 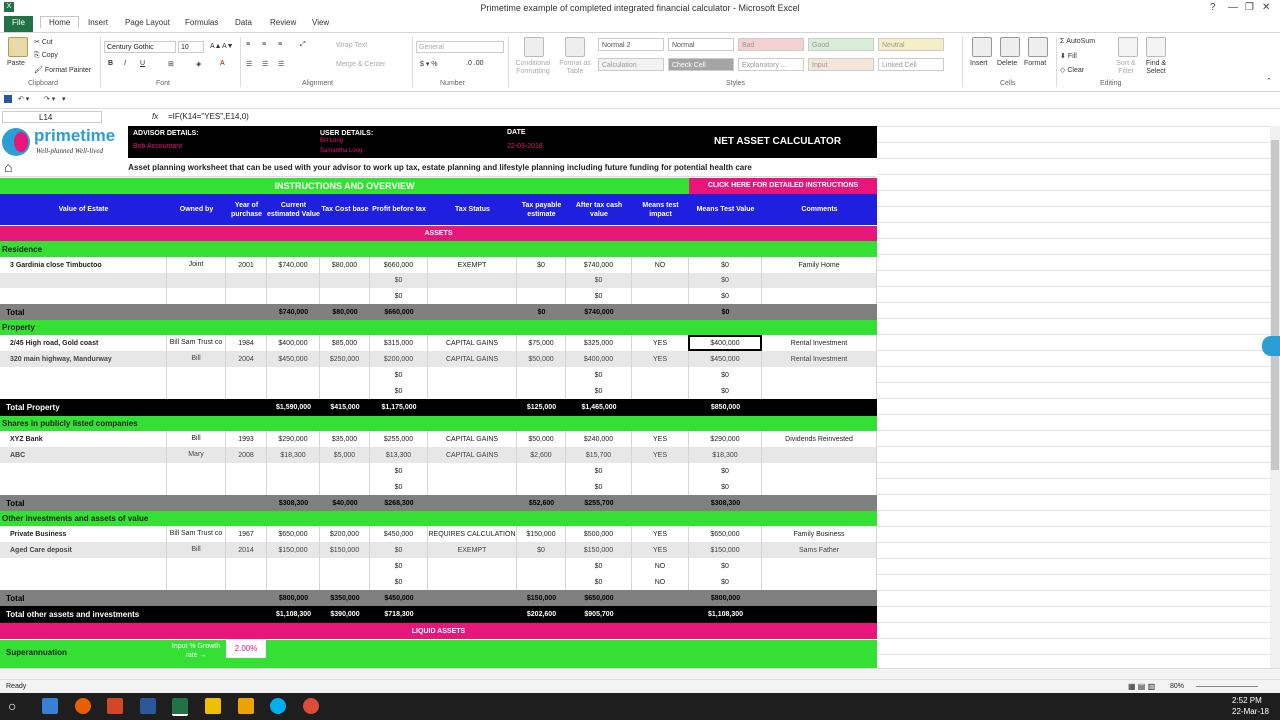 I want to click on table-cell: $40,000, so click(x=345, y=503).